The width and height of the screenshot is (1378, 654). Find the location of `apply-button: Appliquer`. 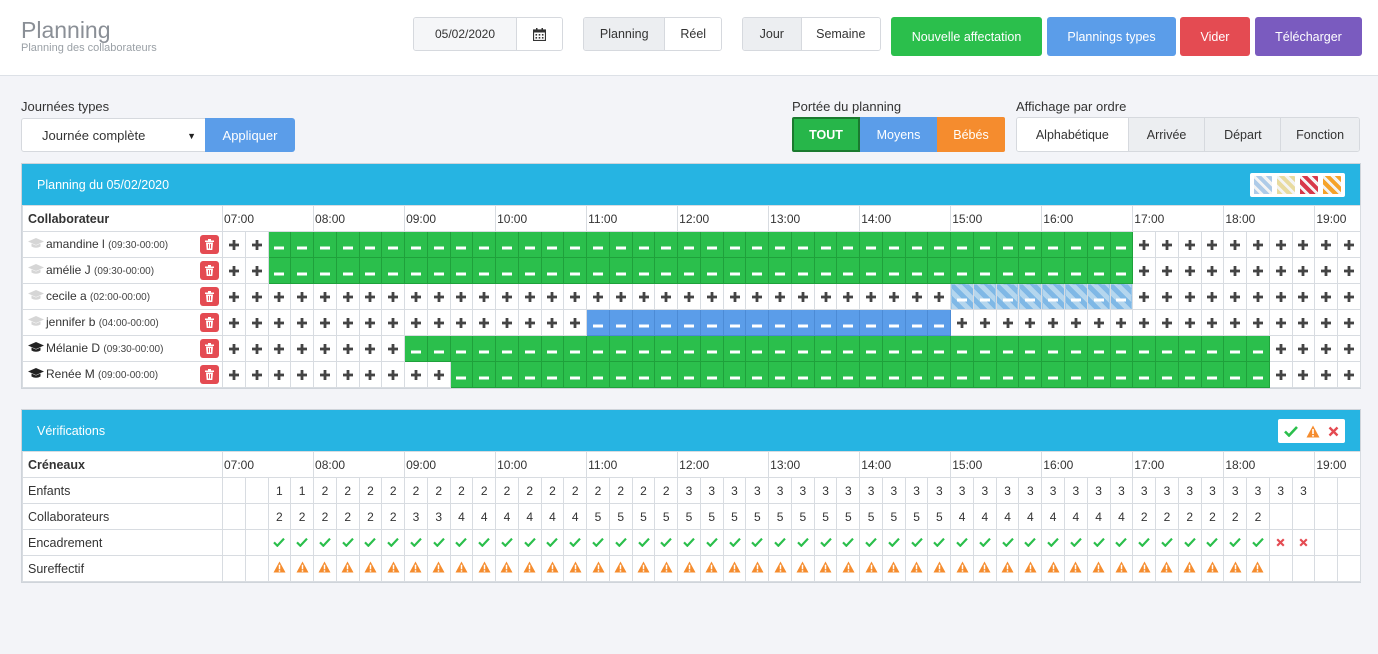

apply-button: Appliquer is located at coordinates (250, 135).